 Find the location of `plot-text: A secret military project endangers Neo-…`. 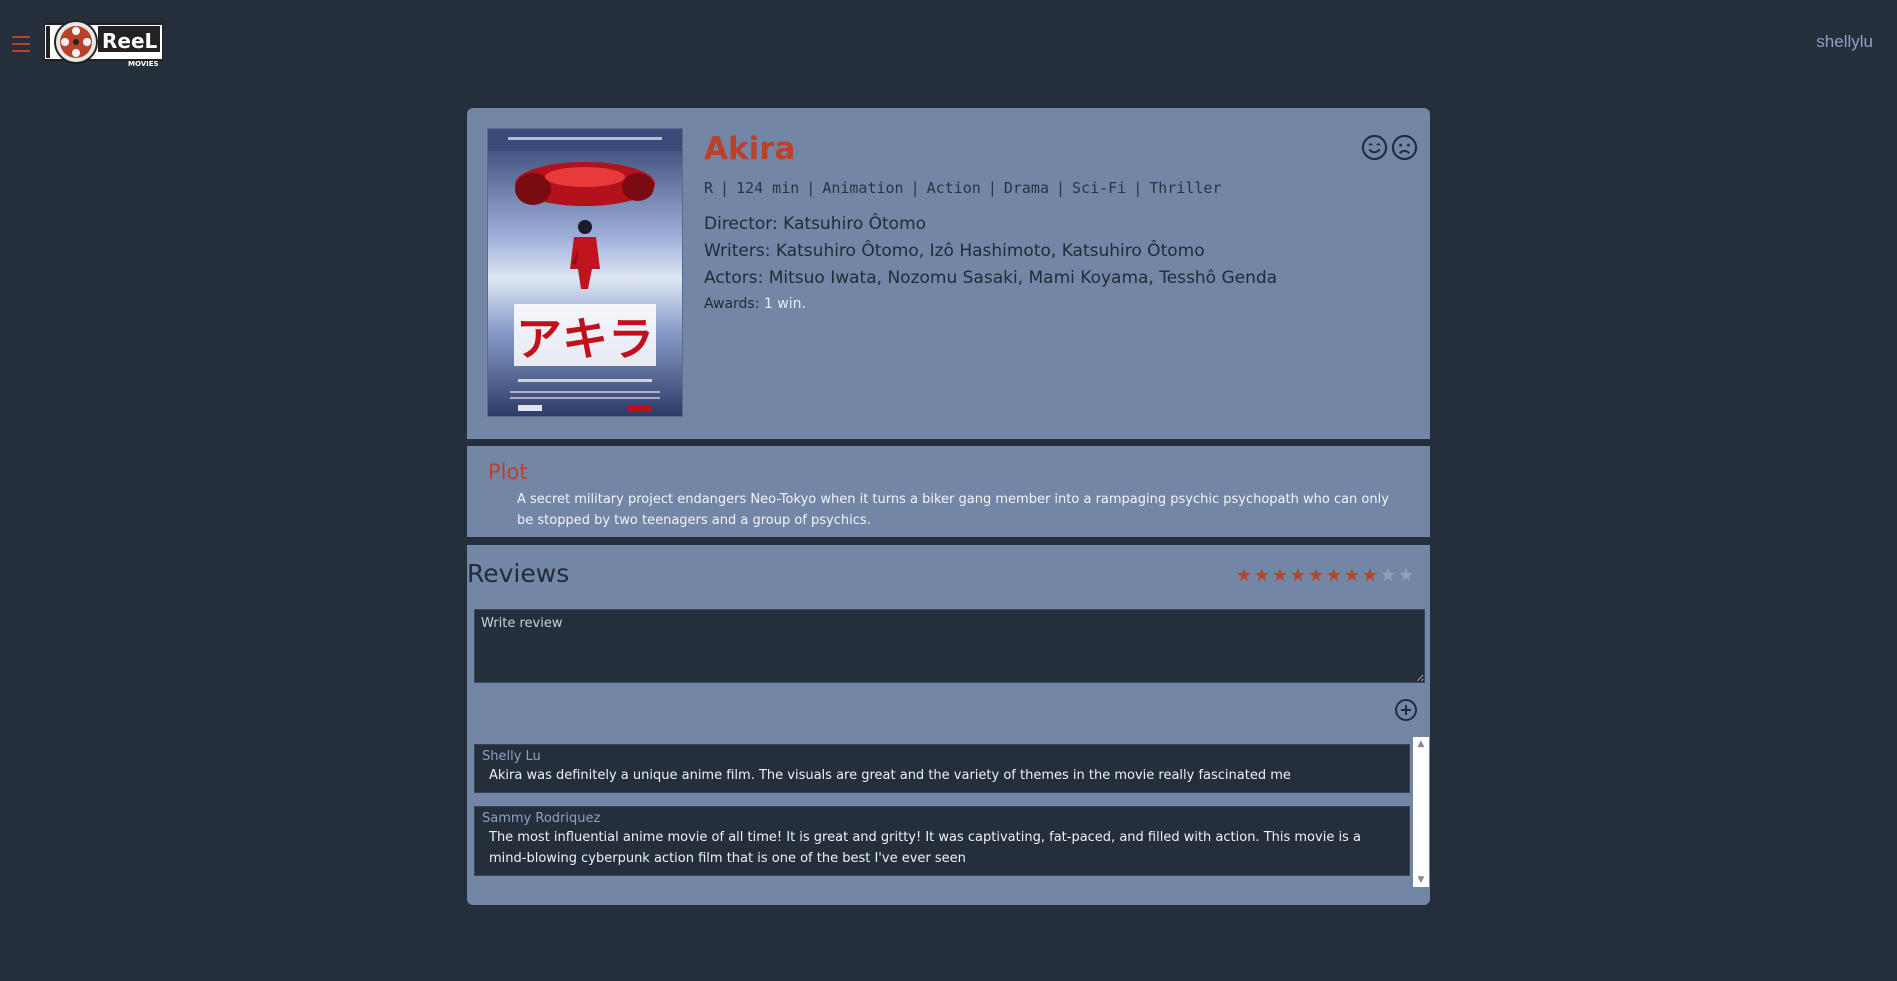

plot-text: A secret military project endangers Neo-… is located at coordinates (953, 510).